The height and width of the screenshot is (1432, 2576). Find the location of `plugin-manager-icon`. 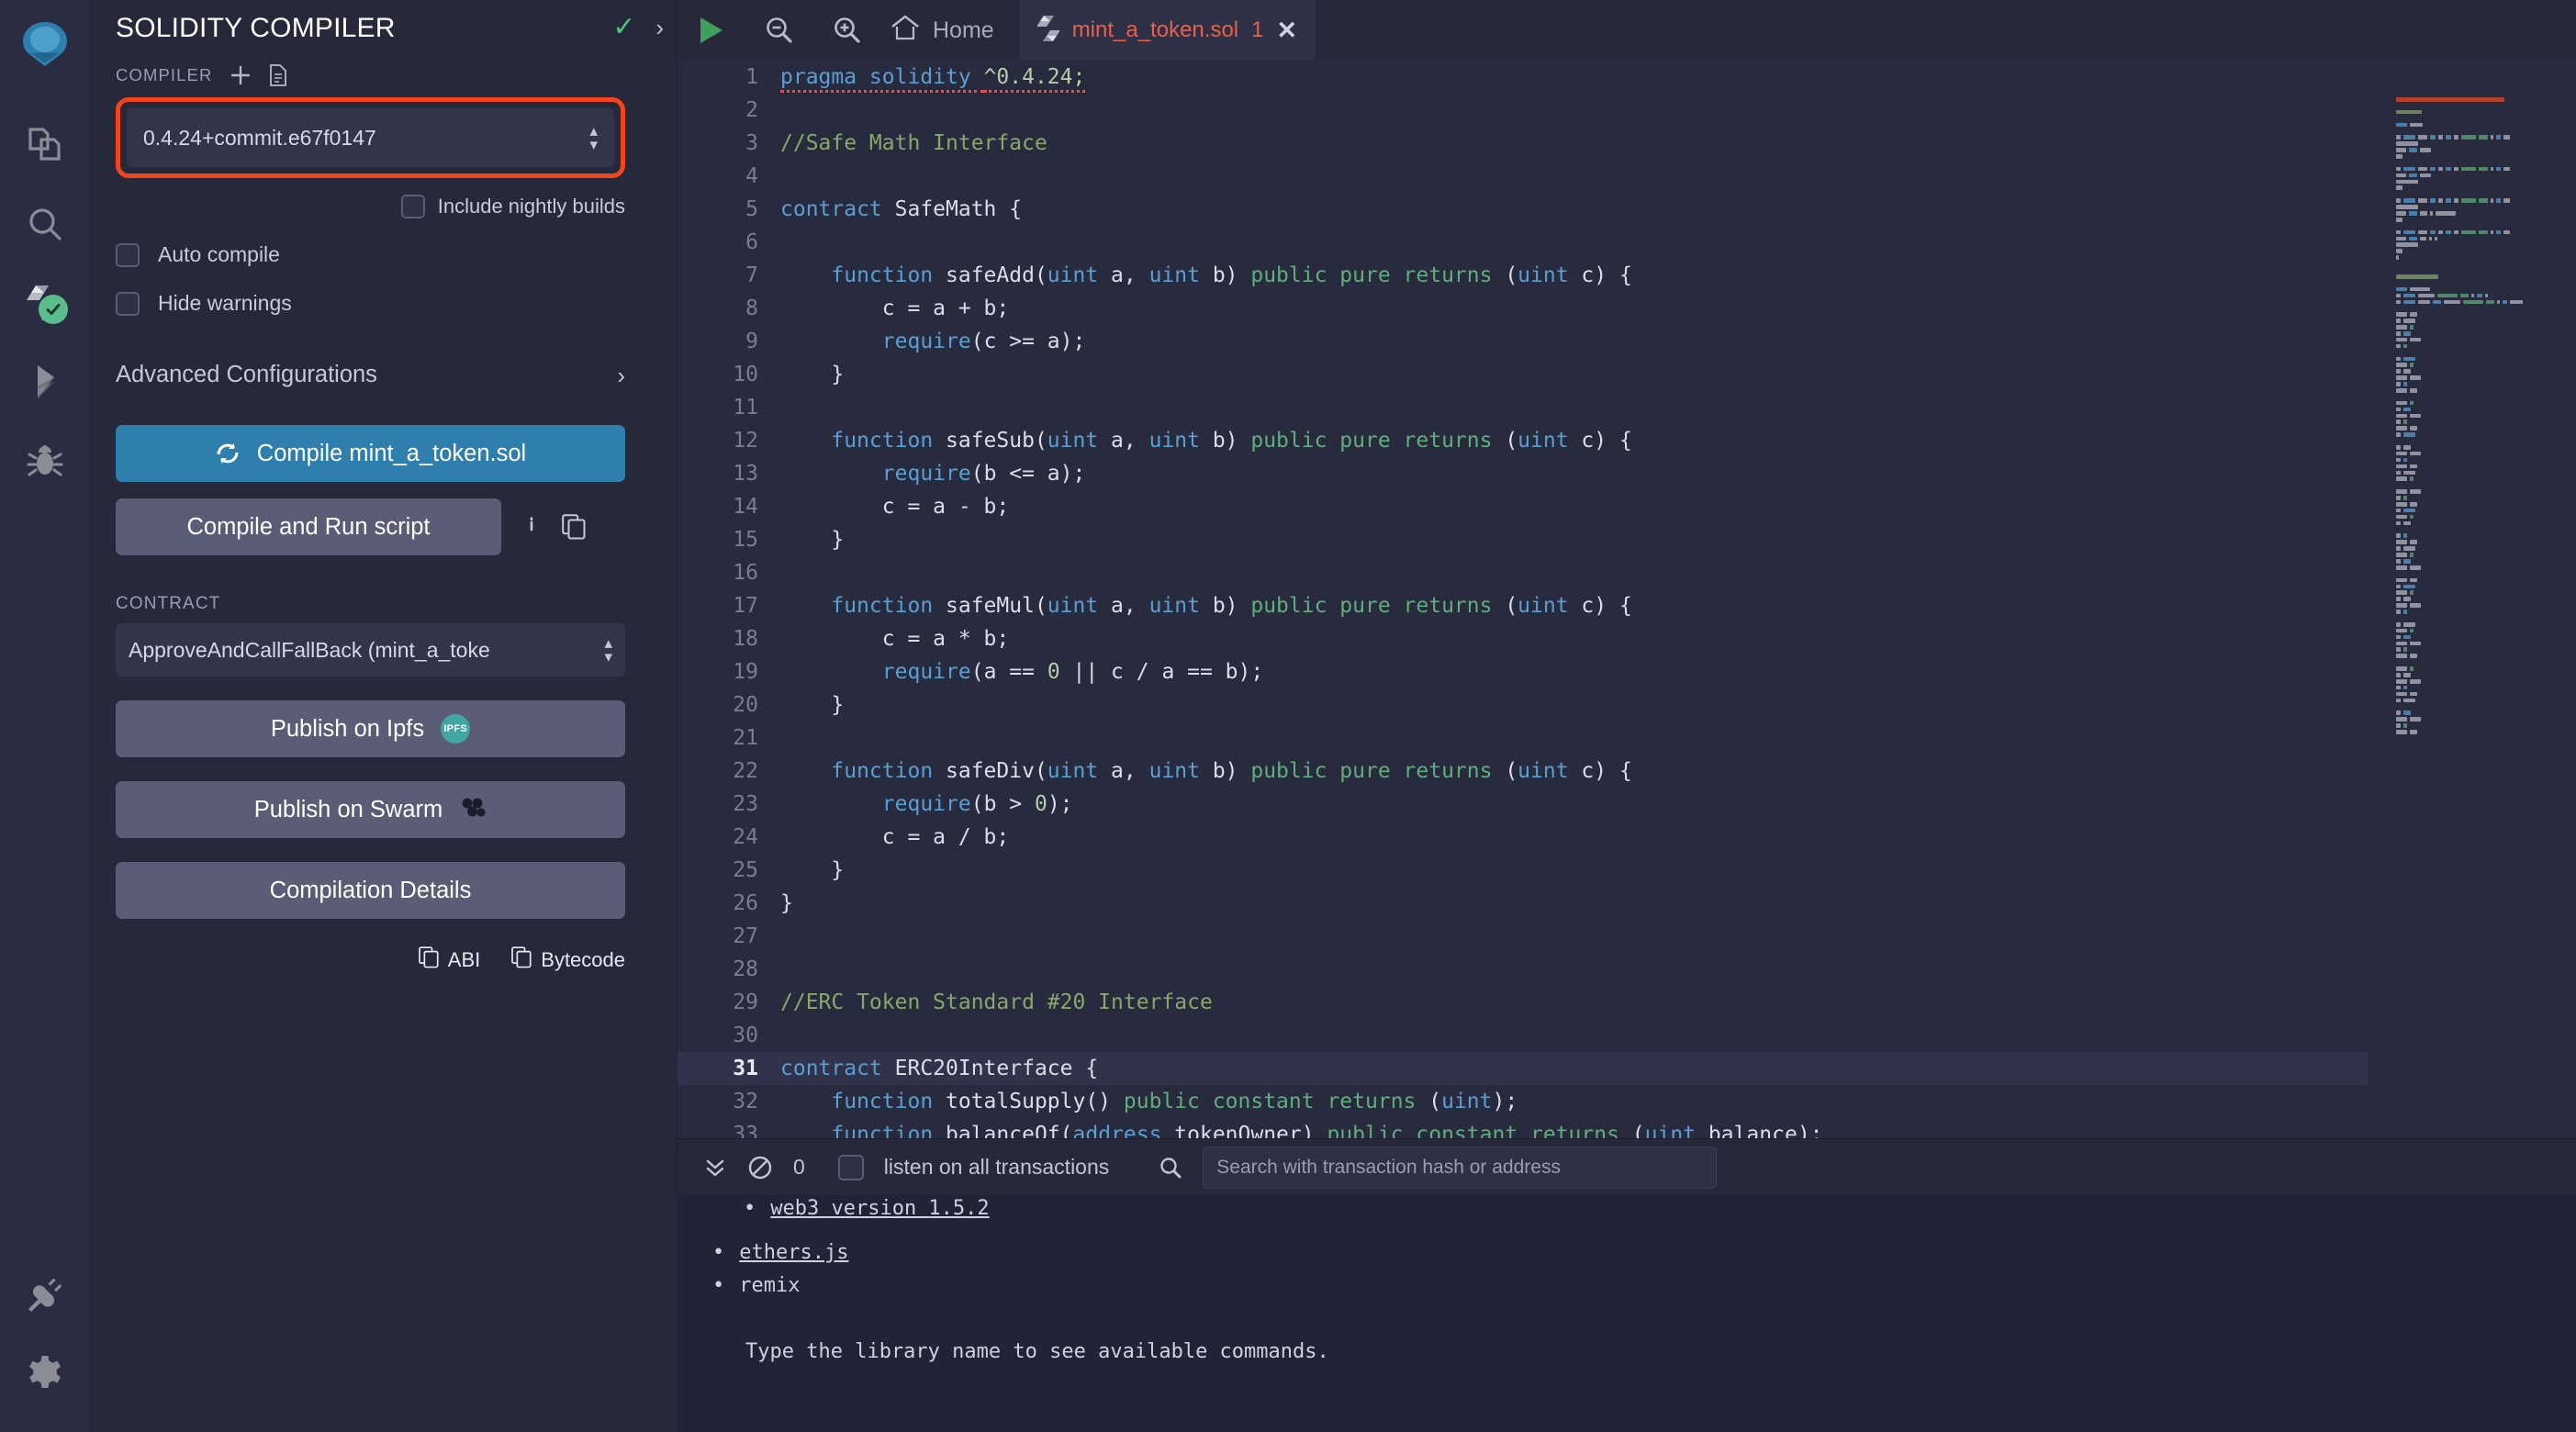

plugin-manager-icon is located at coordinates (45, 1295).